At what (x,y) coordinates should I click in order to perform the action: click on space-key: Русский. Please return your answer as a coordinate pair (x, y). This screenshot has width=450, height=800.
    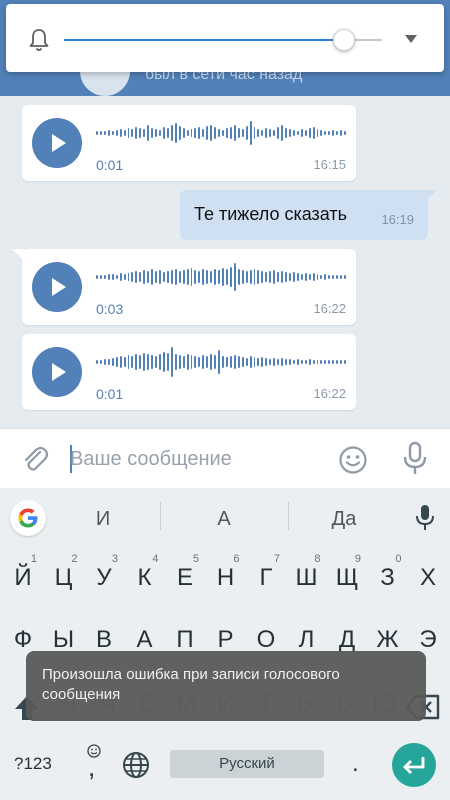
    Looking at the image, I should click on (247, 764).